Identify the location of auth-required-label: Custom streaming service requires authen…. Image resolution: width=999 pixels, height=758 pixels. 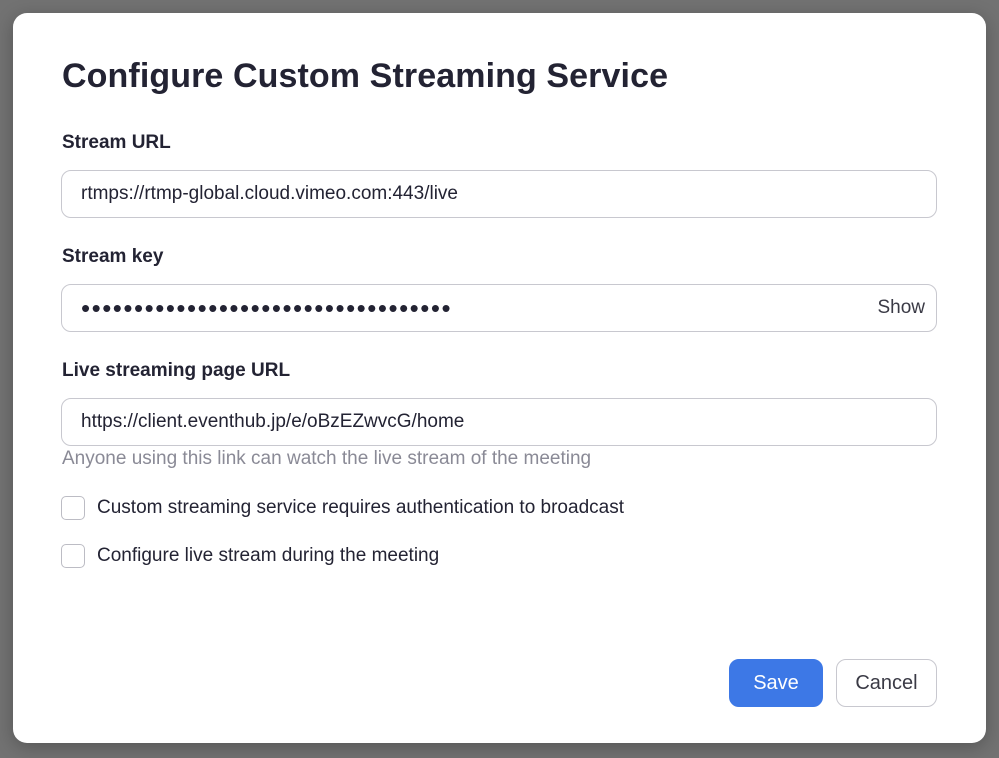
(360, 508).